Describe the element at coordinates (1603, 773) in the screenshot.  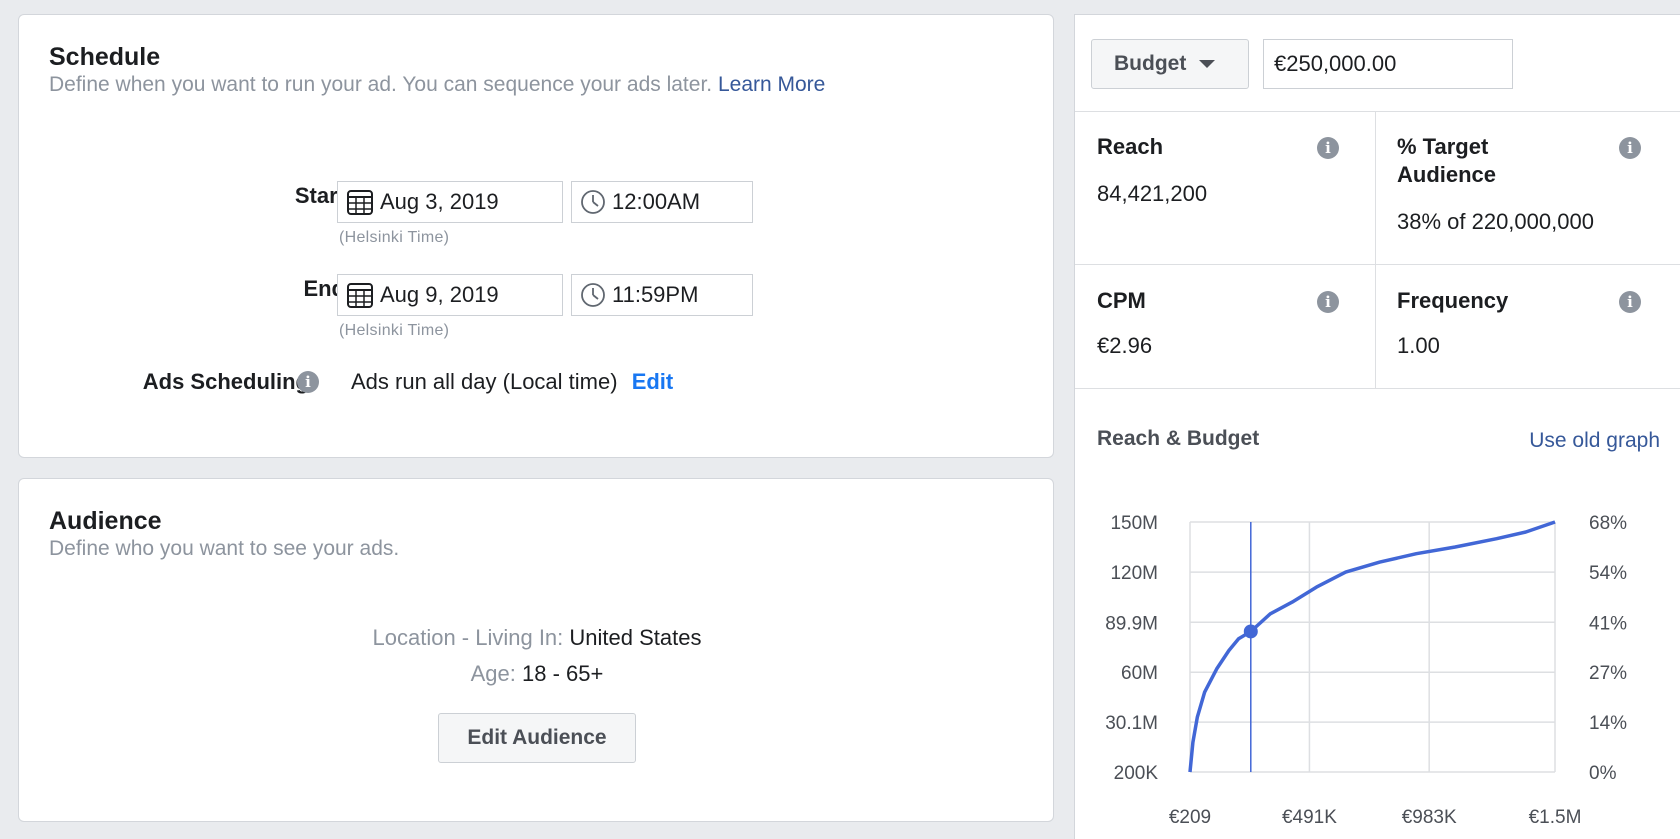
I see `y2-tick-label: 0%` at that location.